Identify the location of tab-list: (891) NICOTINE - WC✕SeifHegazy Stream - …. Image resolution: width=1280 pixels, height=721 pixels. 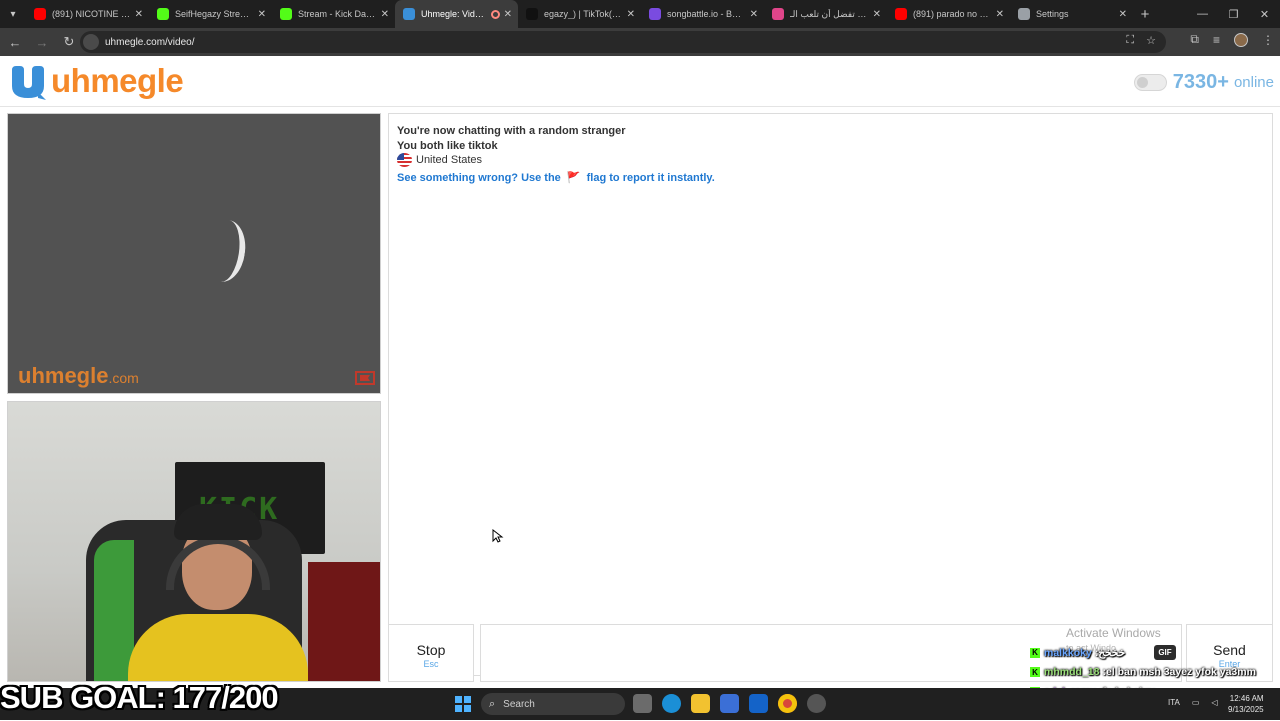
(579, 14).